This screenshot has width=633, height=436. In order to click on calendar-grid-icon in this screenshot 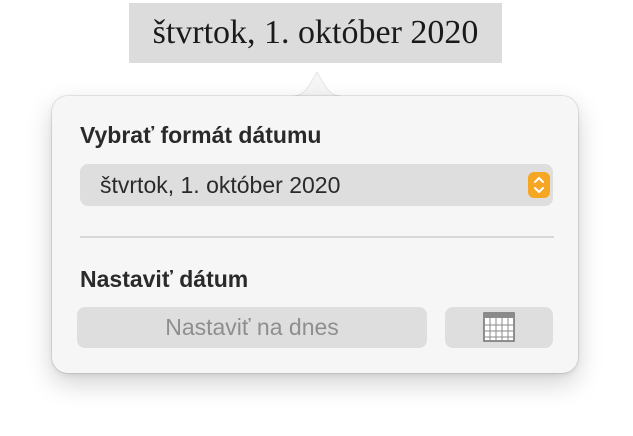, I will do `click(499, 327)`.